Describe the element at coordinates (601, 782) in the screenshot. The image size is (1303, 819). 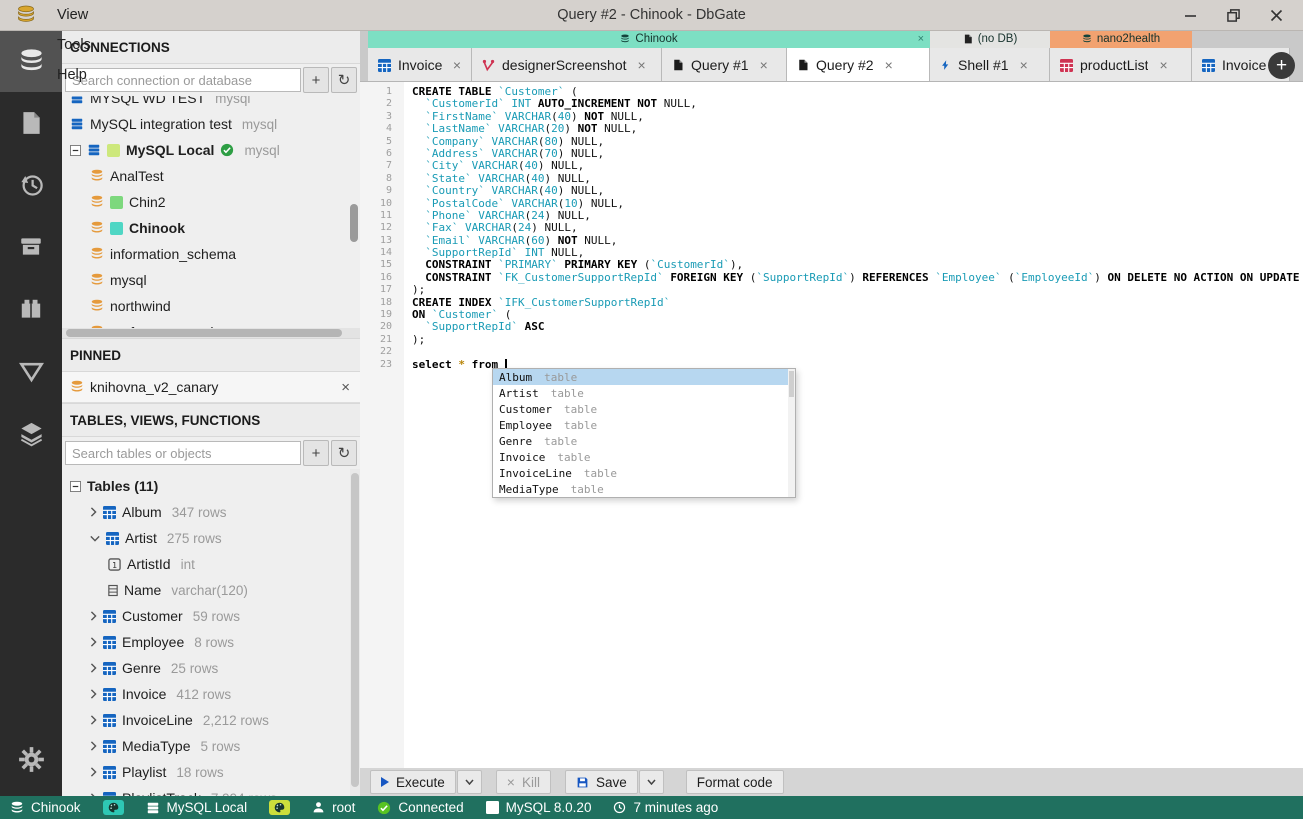
I see `save-button: Save` at that location.